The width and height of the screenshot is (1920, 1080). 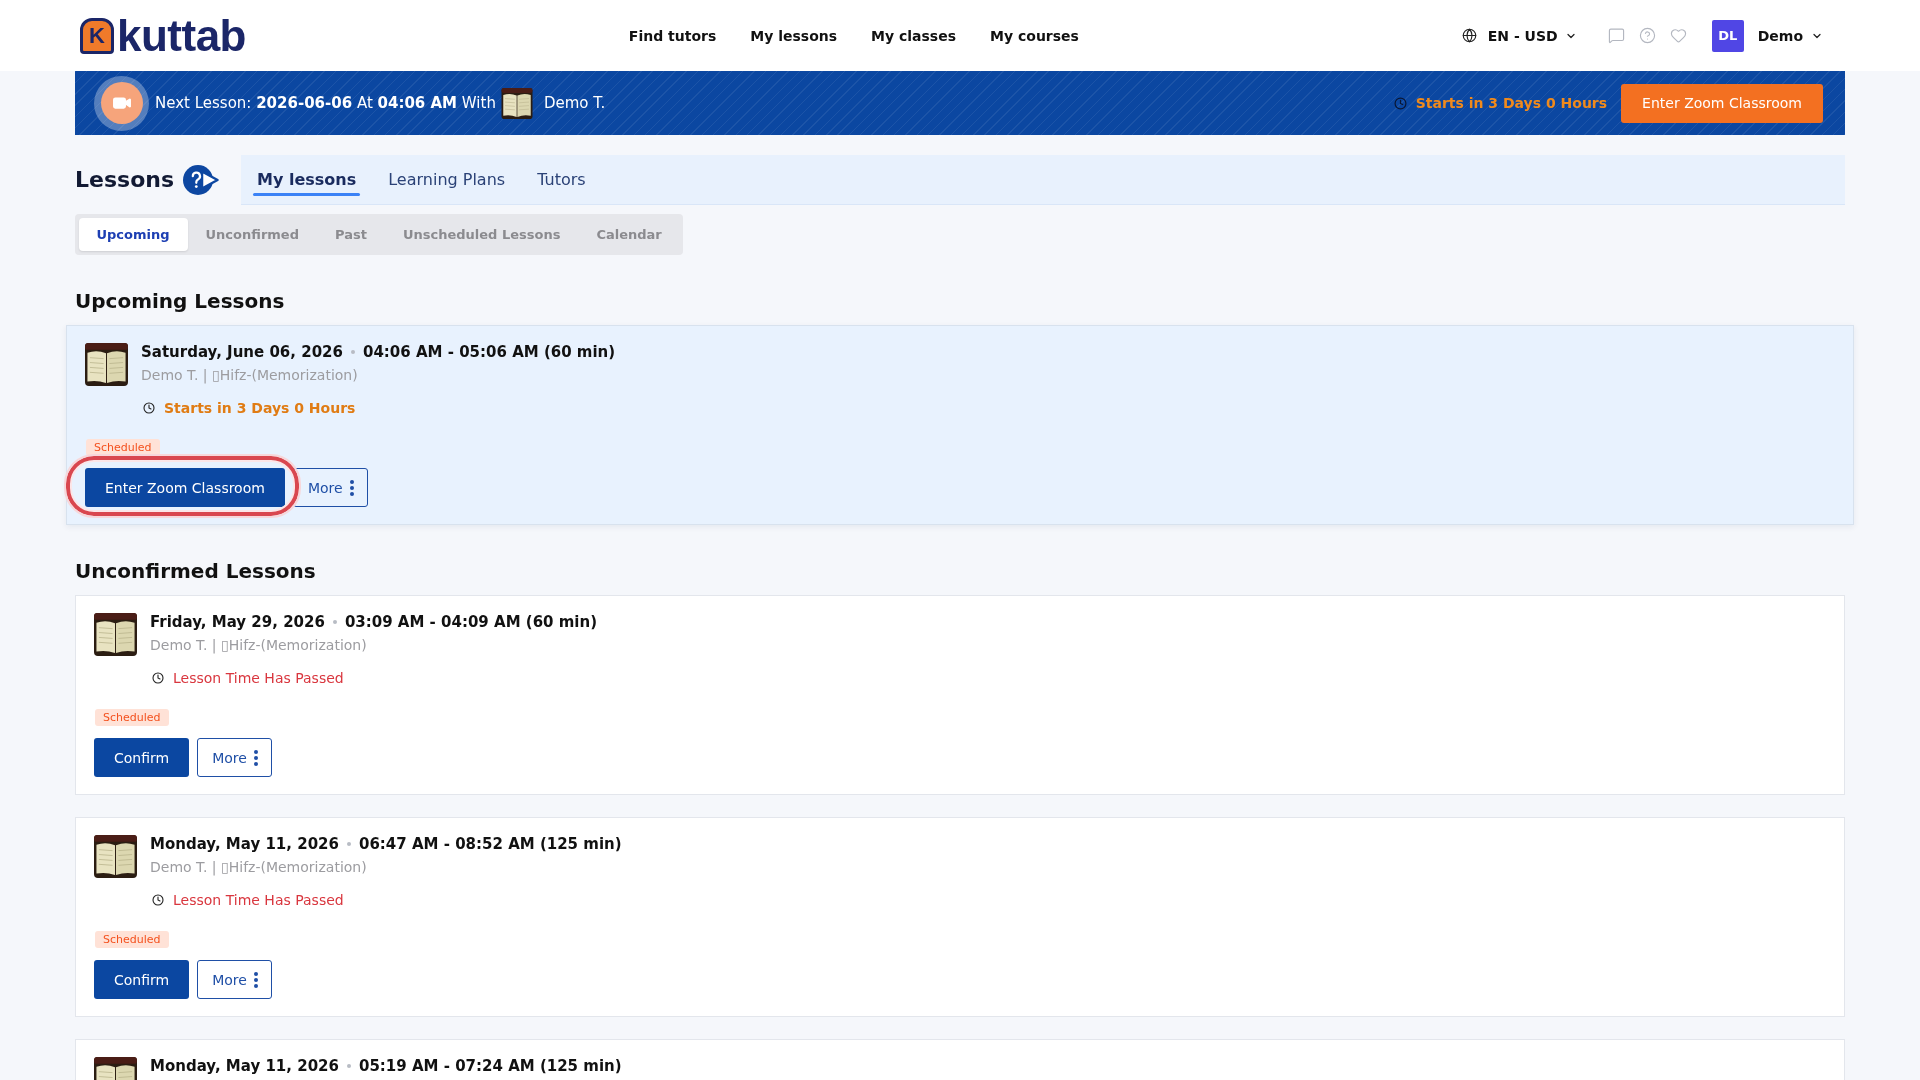 I want to click on video-camera-icon, so click(x=121, y=103).